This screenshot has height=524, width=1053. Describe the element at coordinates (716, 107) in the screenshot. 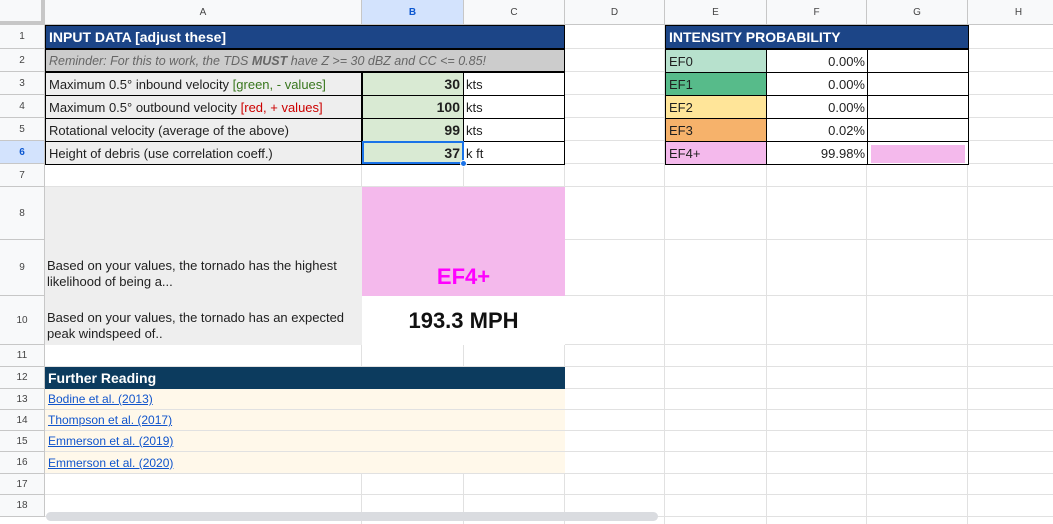

I see `intensity-label-cell: EF2` at that location.